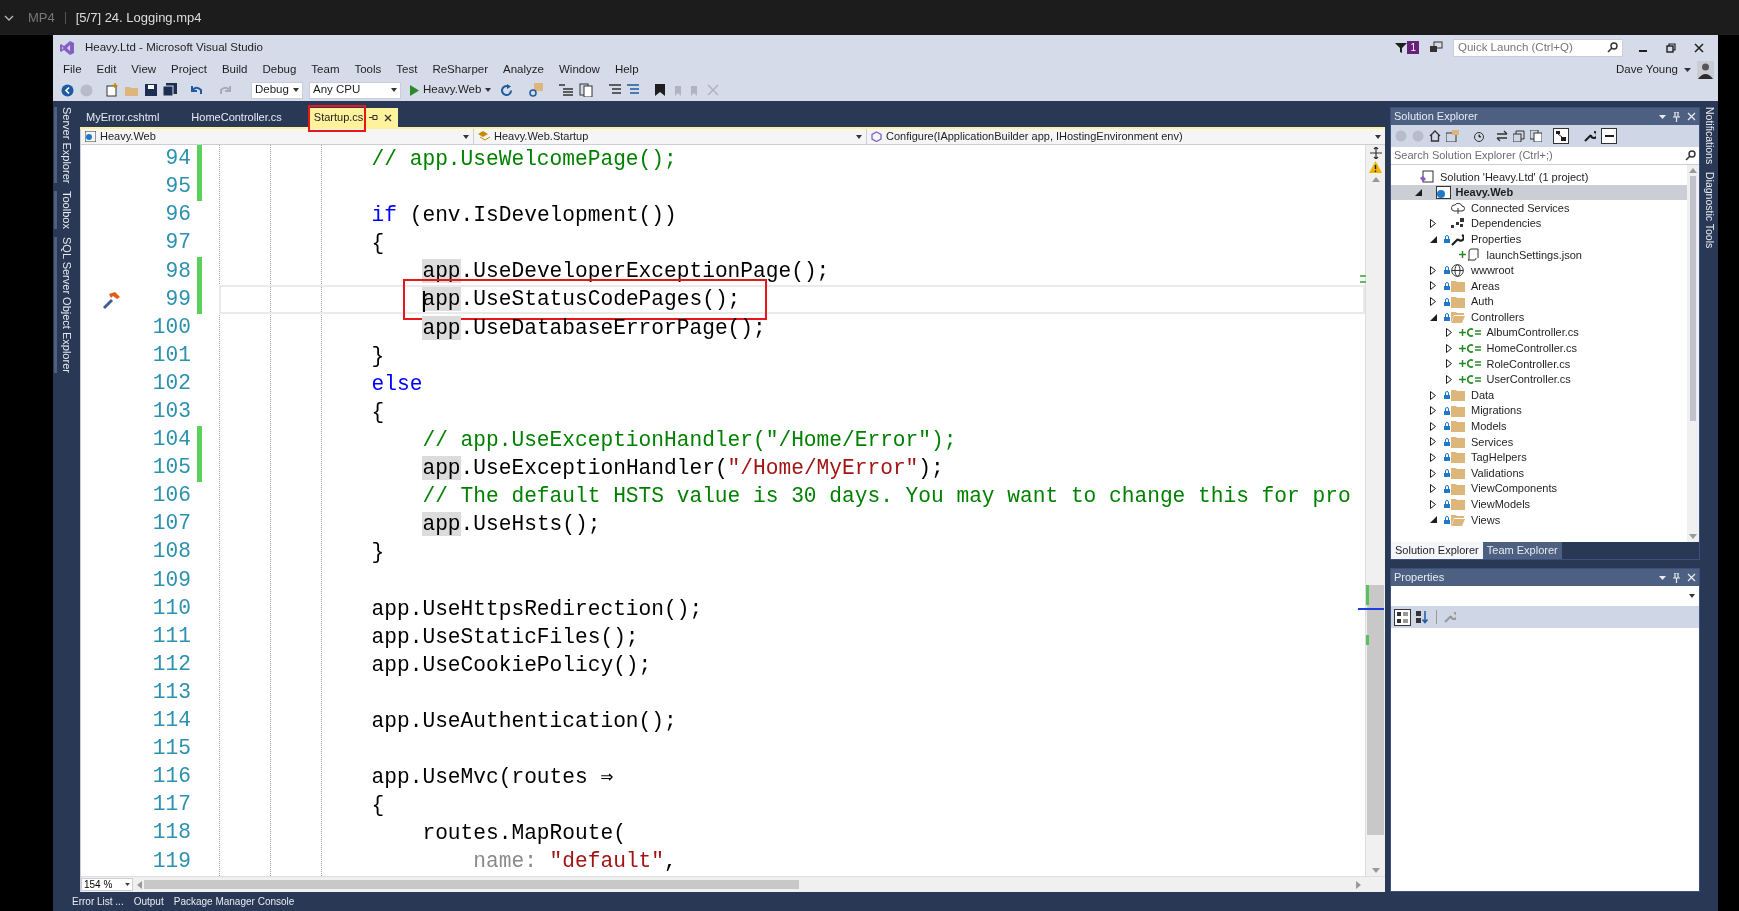 This screenshot has width=1739, height=911. I want to click on split-icon, so click(1375, 153).